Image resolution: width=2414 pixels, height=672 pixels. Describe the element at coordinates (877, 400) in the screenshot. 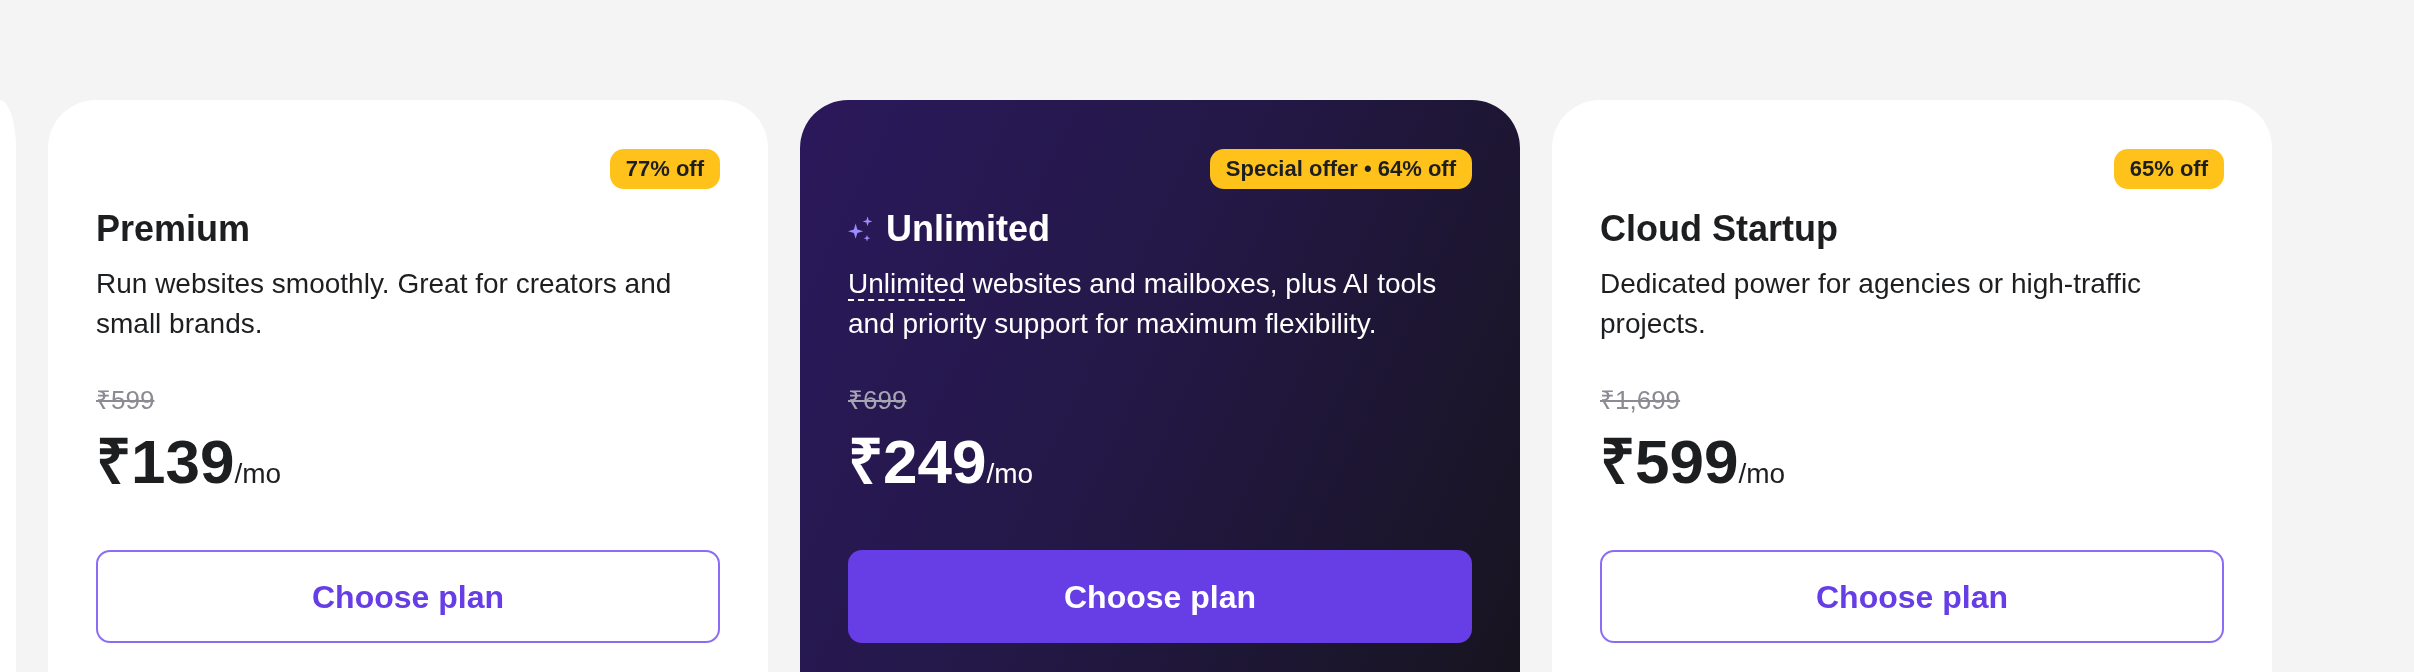

I see `original-price: ₹699` at that location.